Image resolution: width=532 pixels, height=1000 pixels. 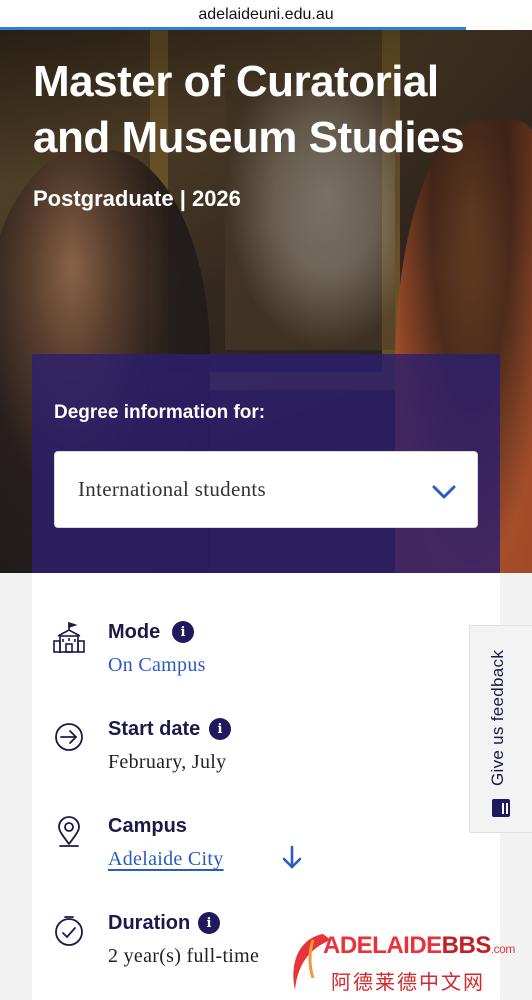 What do you see at coordinates (444, 492) in the screenshot?
I see `chevron-down-icon` at bounding box center [444, 492].